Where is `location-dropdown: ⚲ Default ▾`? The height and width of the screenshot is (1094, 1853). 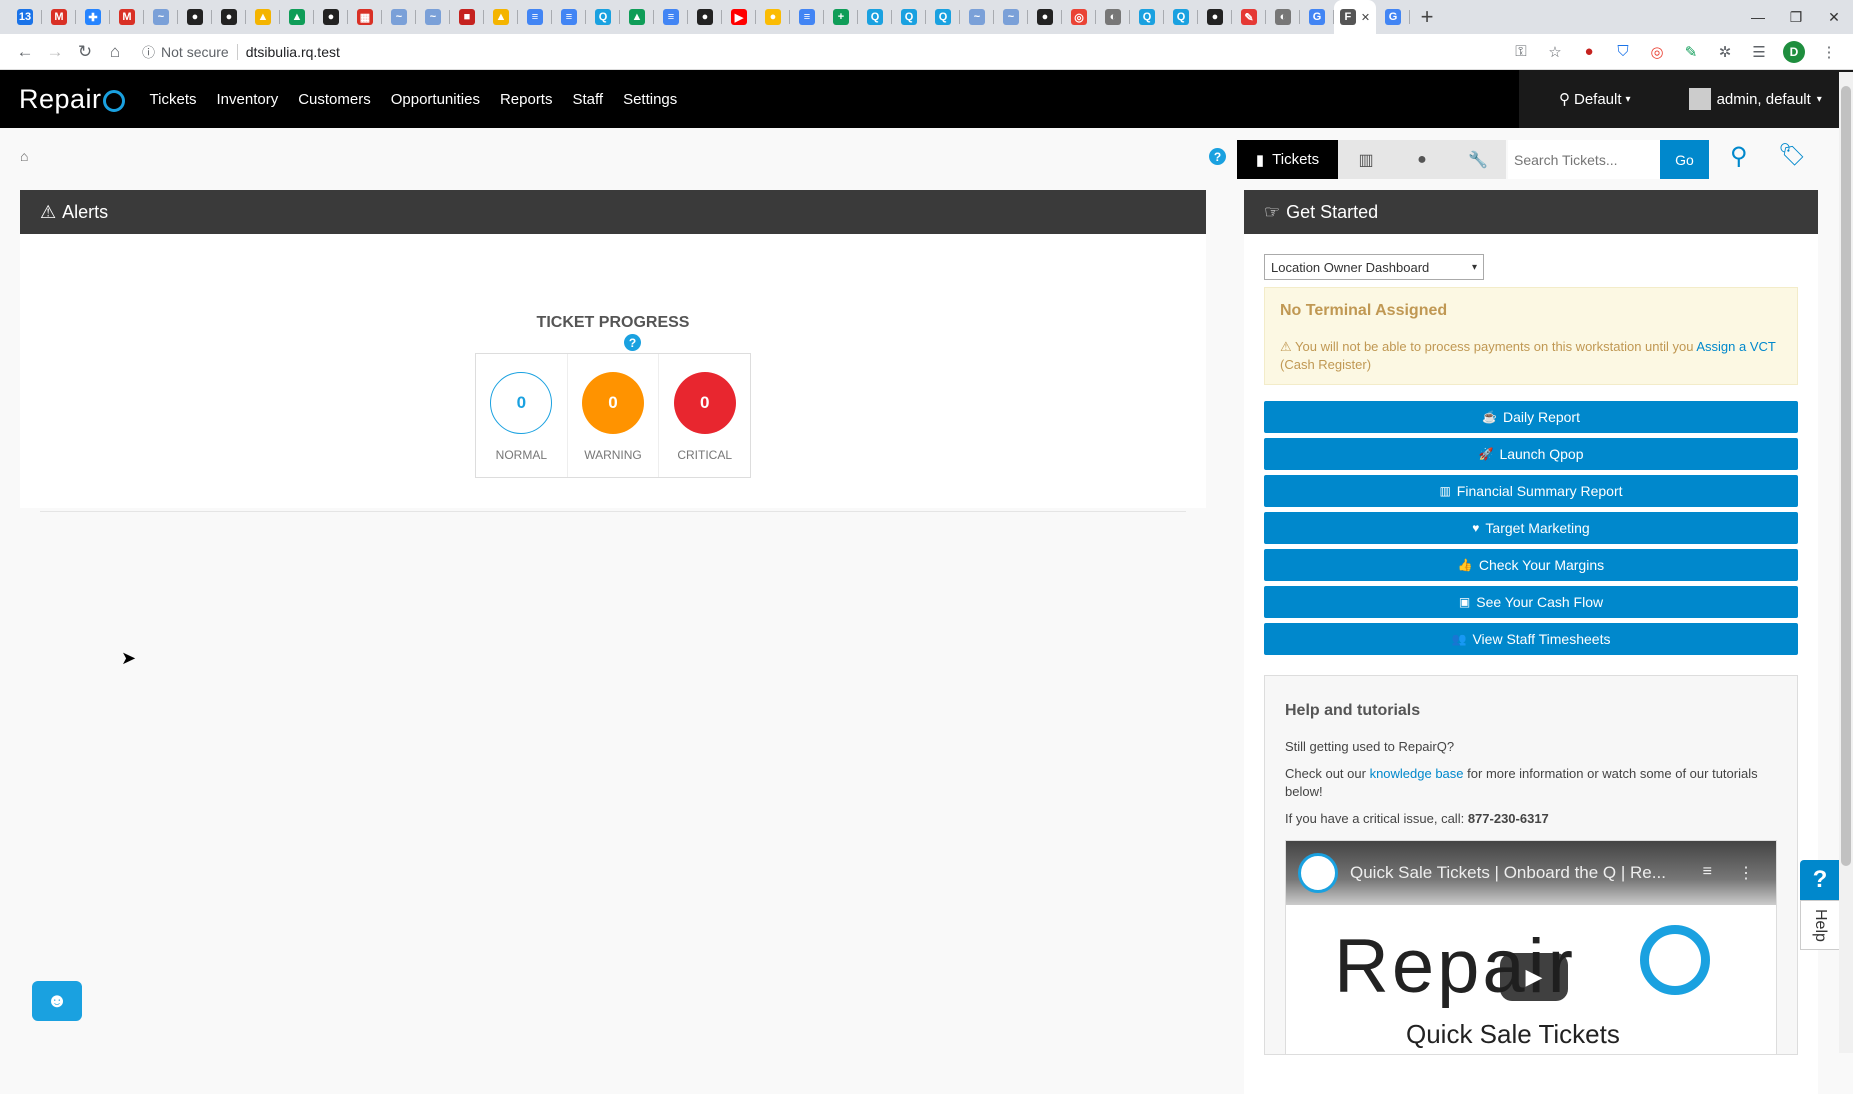
location-dropdown: ⚲ Default ▾ is located at coordinates (1595, 99).